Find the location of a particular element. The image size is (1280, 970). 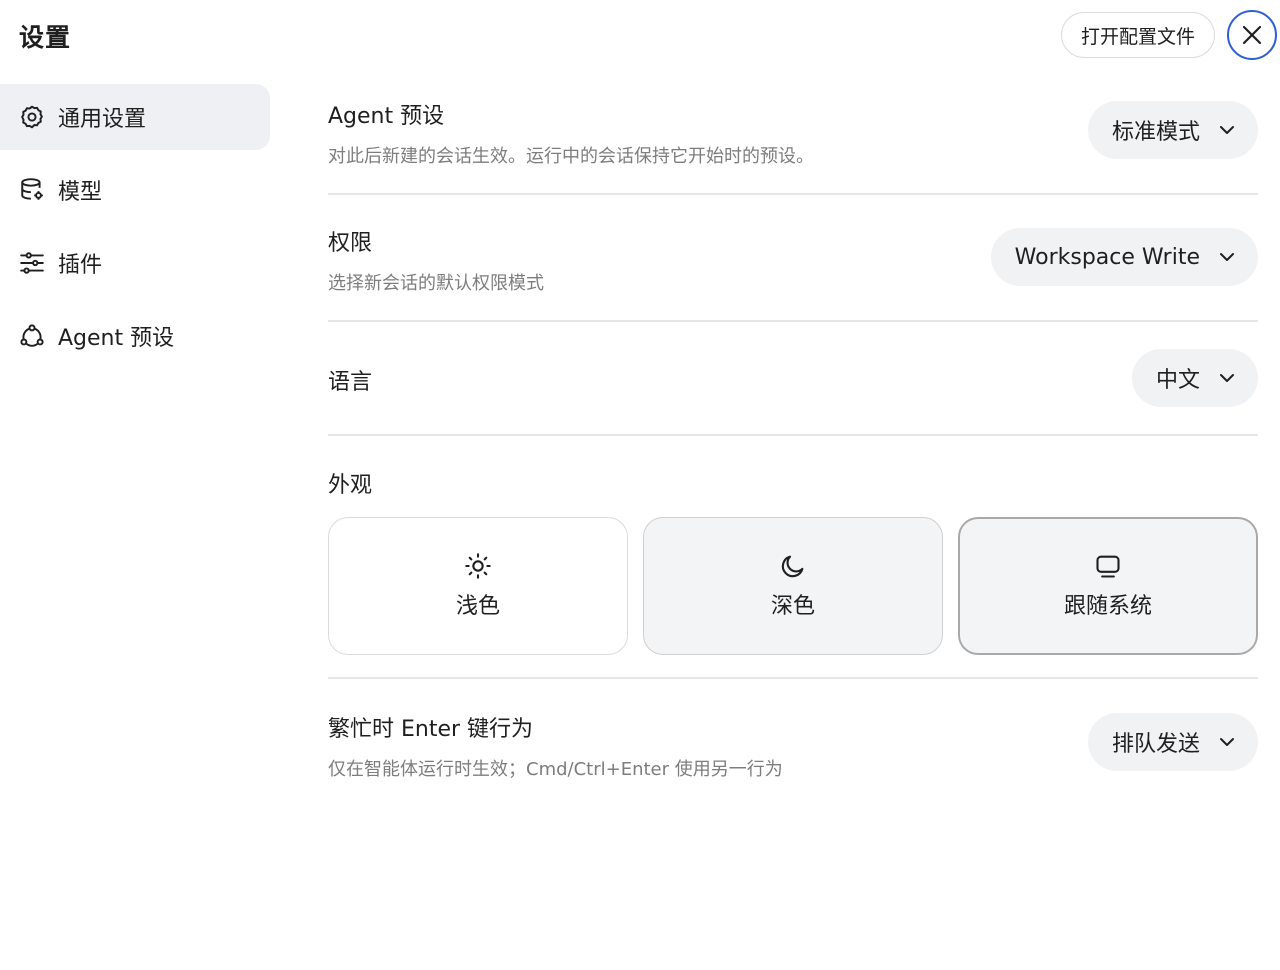

language-dropdown: 中文 is located at coordinates (1194, 378).